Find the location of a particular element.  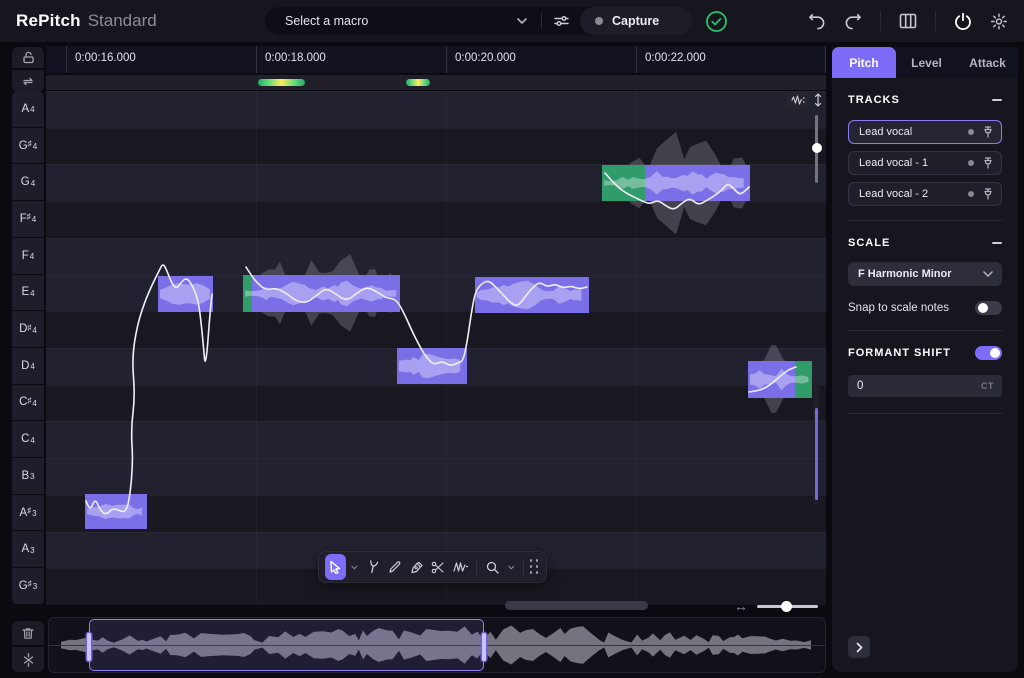

formant-unit: CT is located at coordinates (987, 386).